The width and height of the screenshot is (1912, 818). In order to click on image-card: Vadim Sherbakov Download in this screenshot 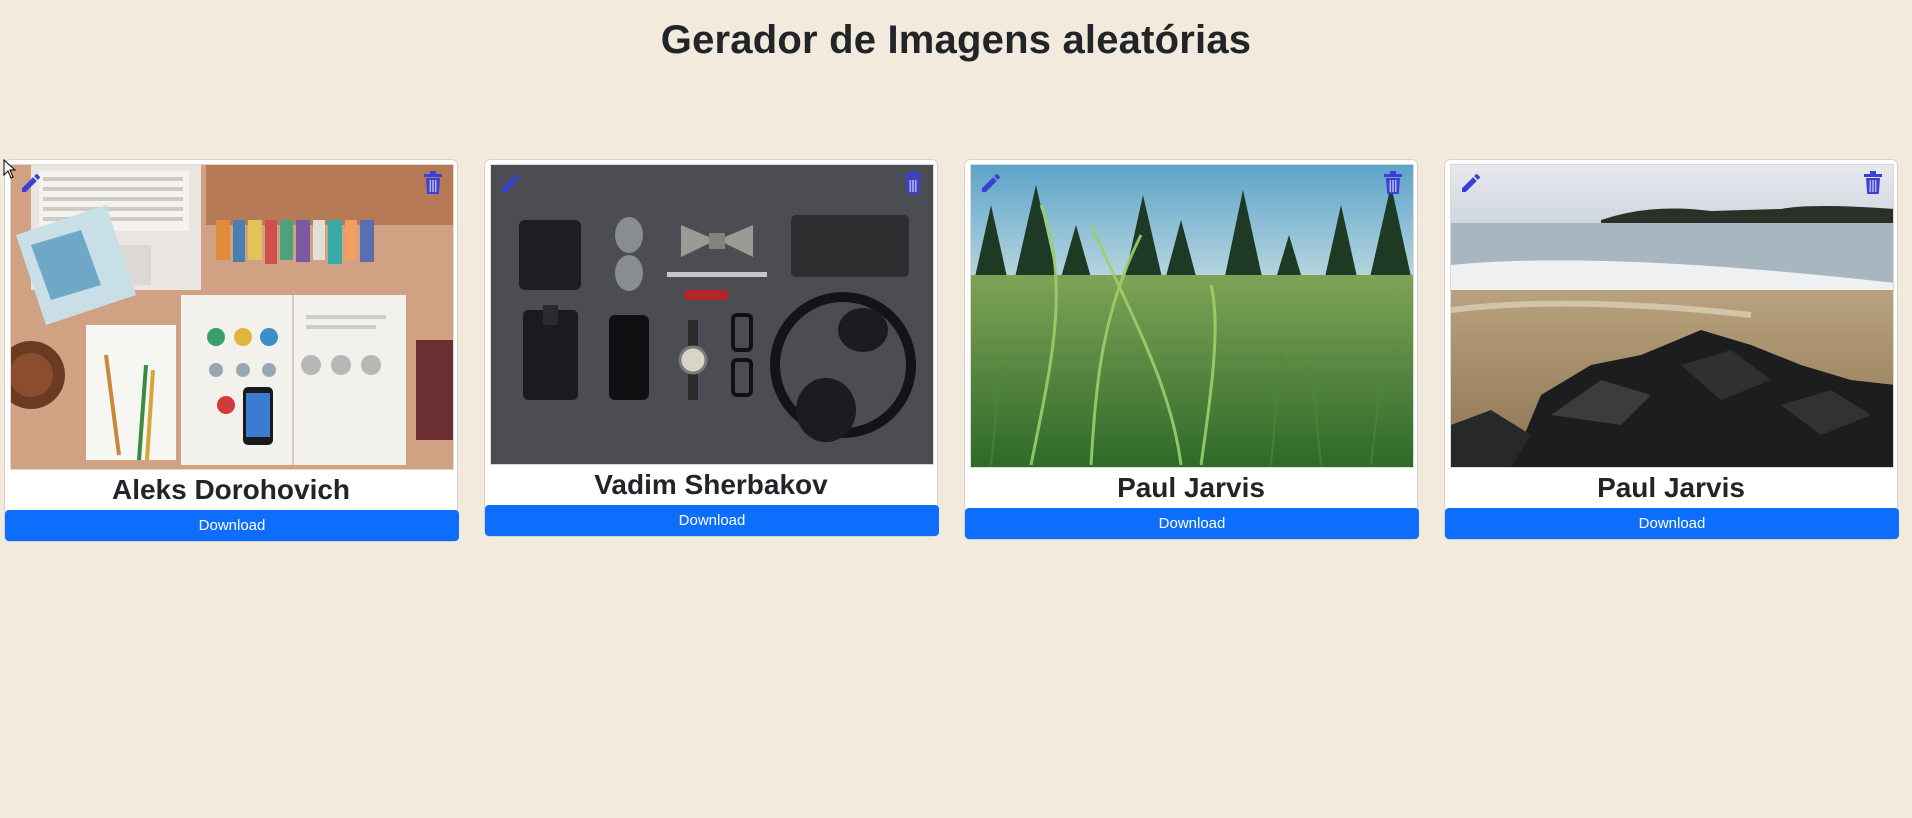, I will do `click(711, 348)`.